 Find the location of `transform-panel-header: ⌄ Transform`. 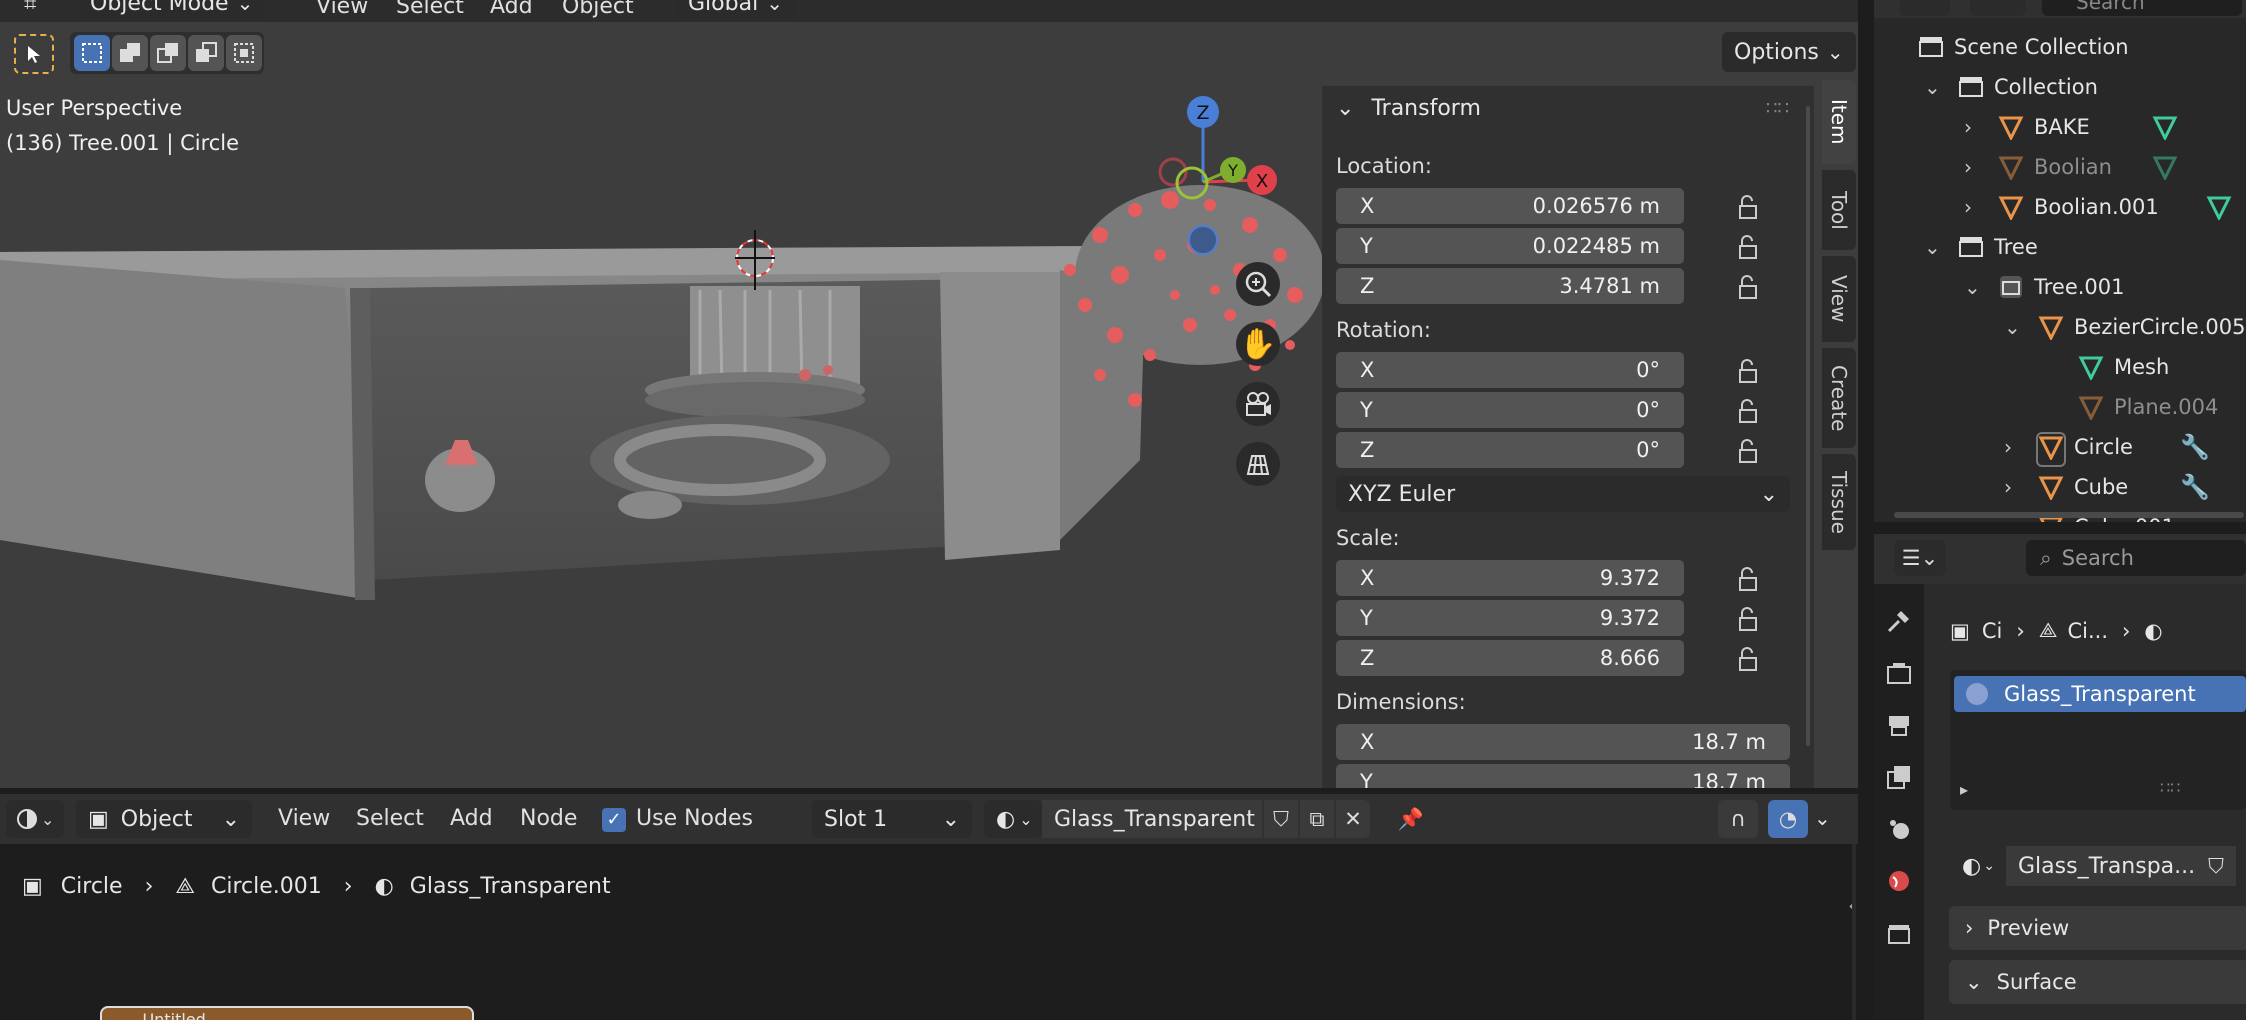

transform-panel-header: ⌄ Transform is located at coordinates (1408, 108).